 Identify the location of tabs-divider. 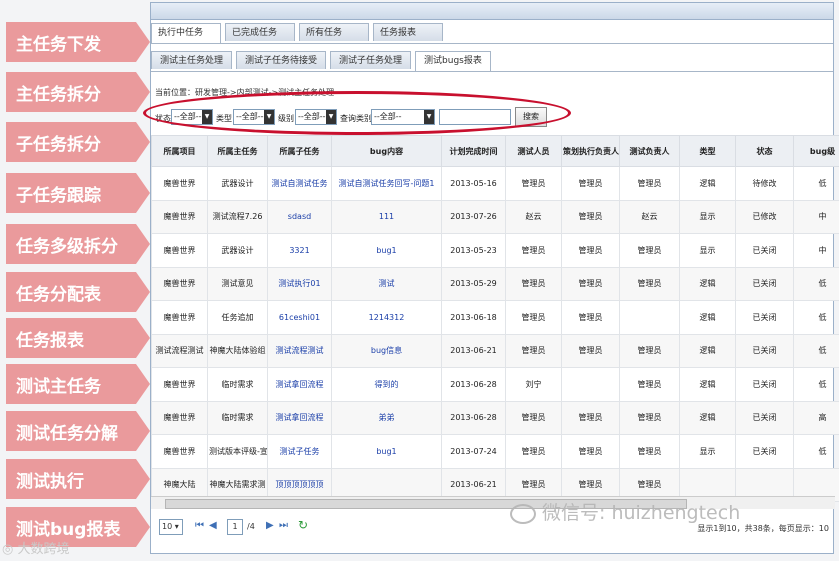
(492, 43).